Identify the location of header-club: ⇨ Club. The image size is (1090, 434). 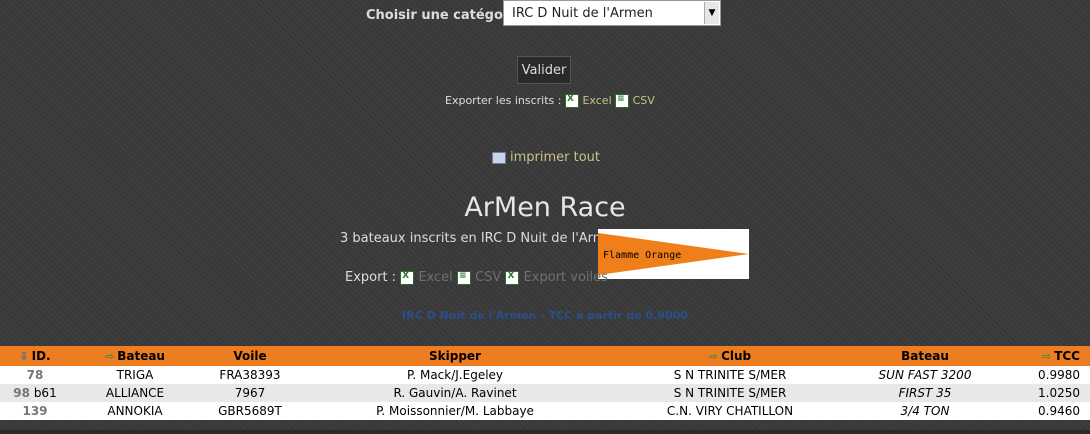
(730, 356).